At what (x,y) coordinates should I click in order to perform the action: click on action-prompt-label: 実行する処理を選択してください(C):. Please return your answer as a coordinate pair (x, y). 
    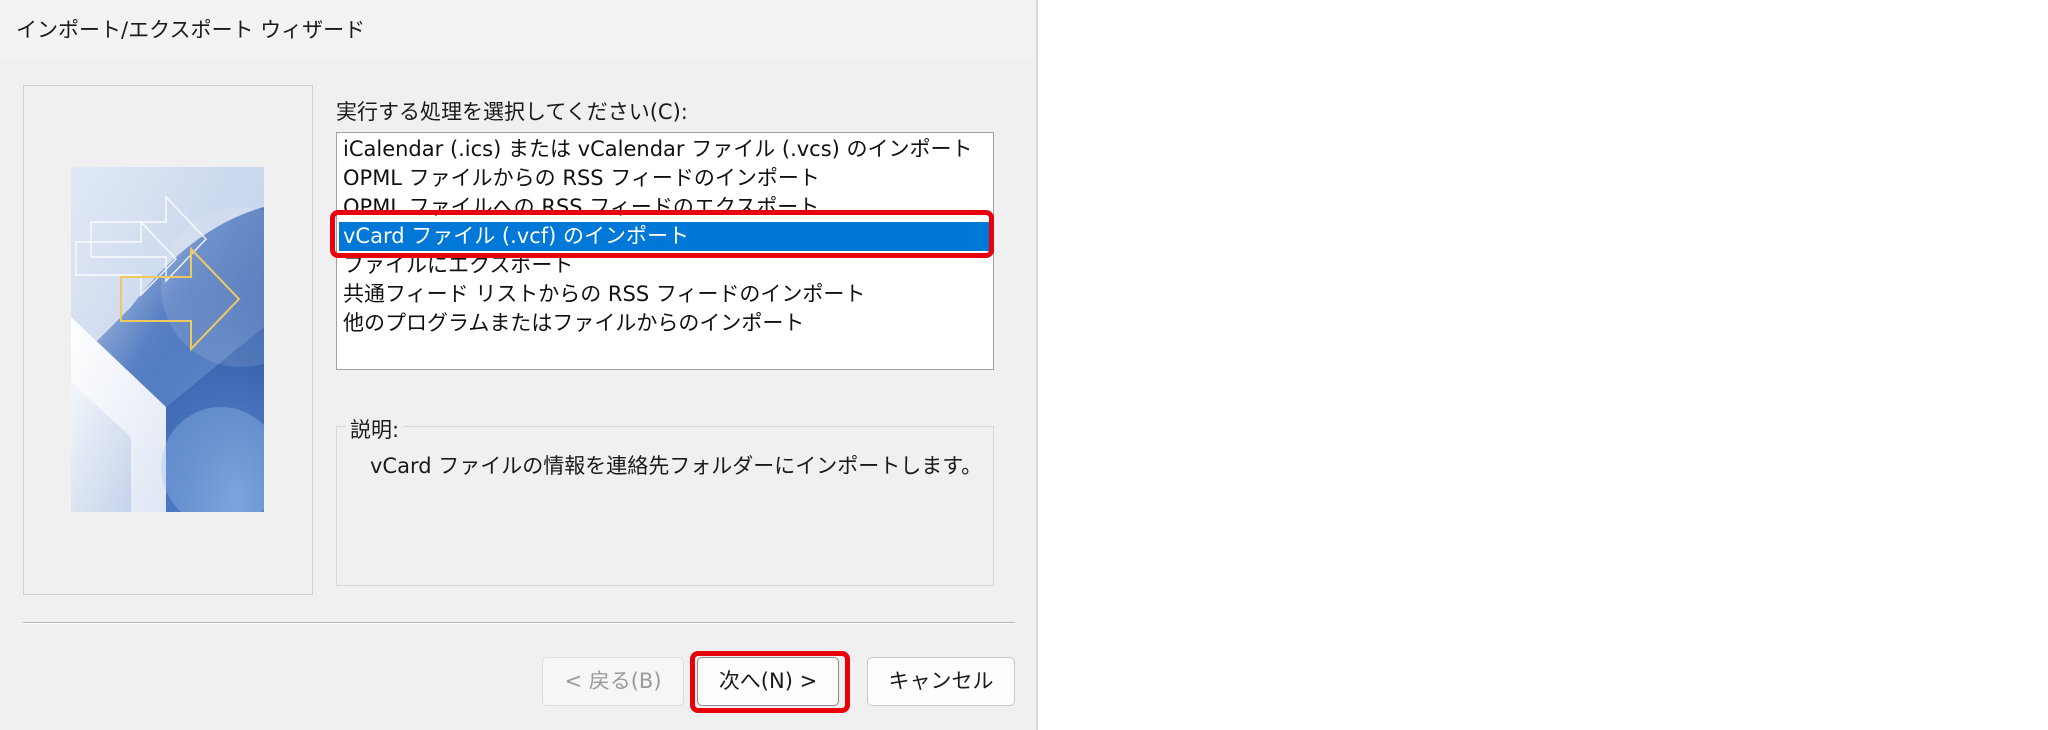
    Looking at the image, I should click on (512, 112).